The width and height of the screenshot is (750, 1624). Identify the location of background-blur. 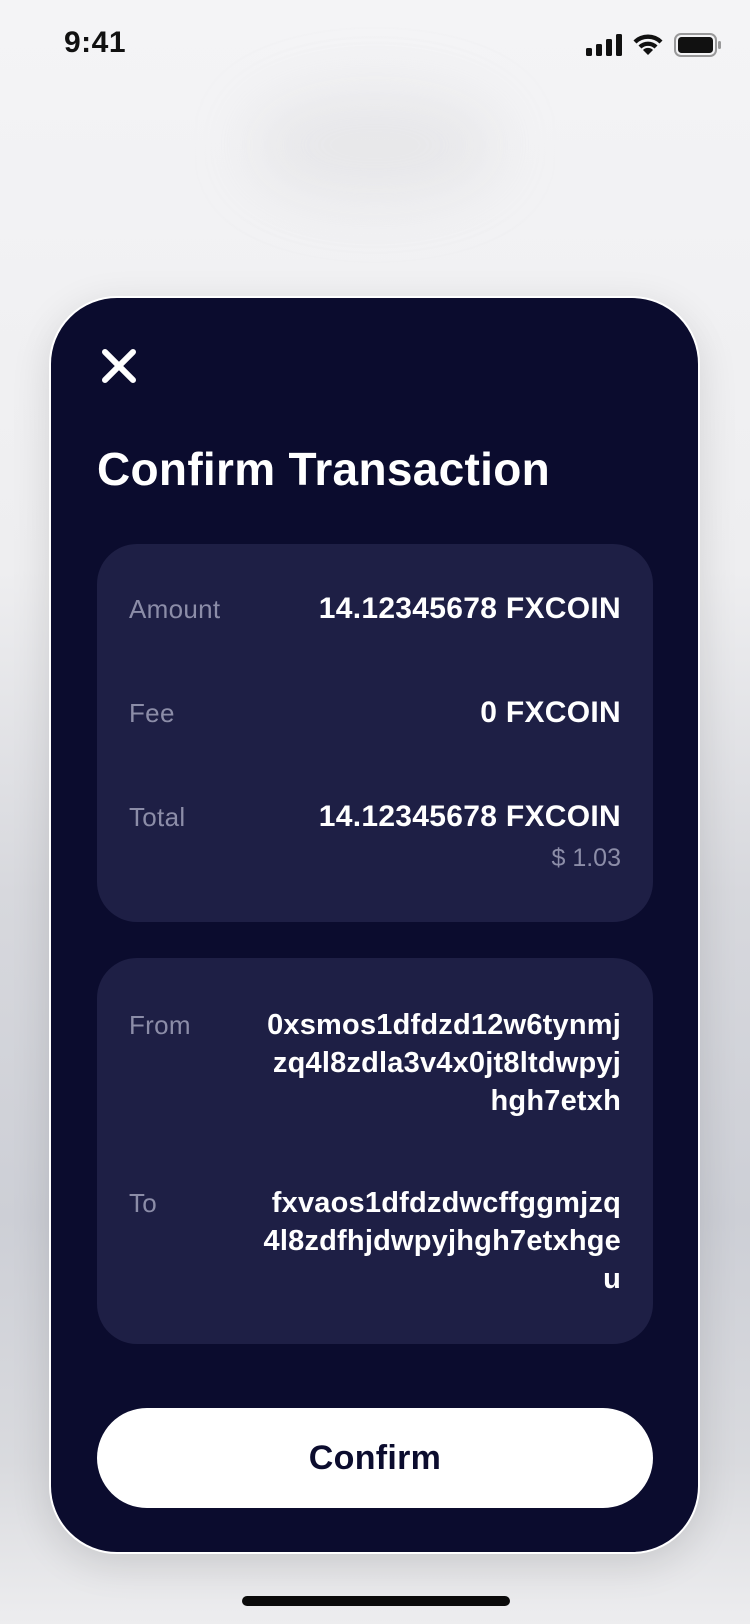
(375, 145).